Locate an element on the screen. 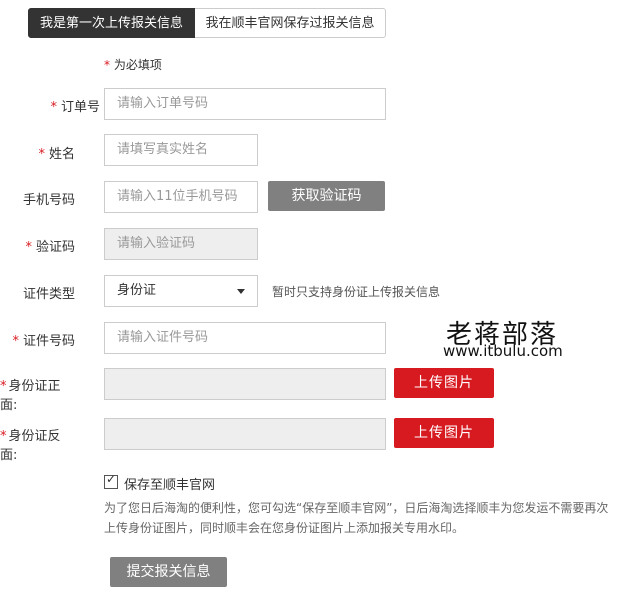 This screenshot has width=622, height=596. save-to-site-label: 保存至顺丰官网 is located at coordinates (169, 483).